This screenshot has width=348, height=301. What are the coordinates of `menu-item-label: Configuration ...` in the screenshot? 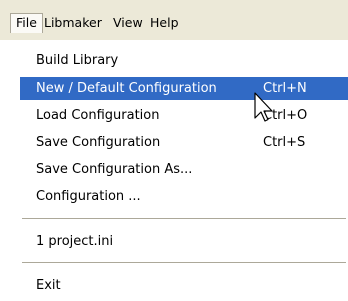 It's located at (88, 196).